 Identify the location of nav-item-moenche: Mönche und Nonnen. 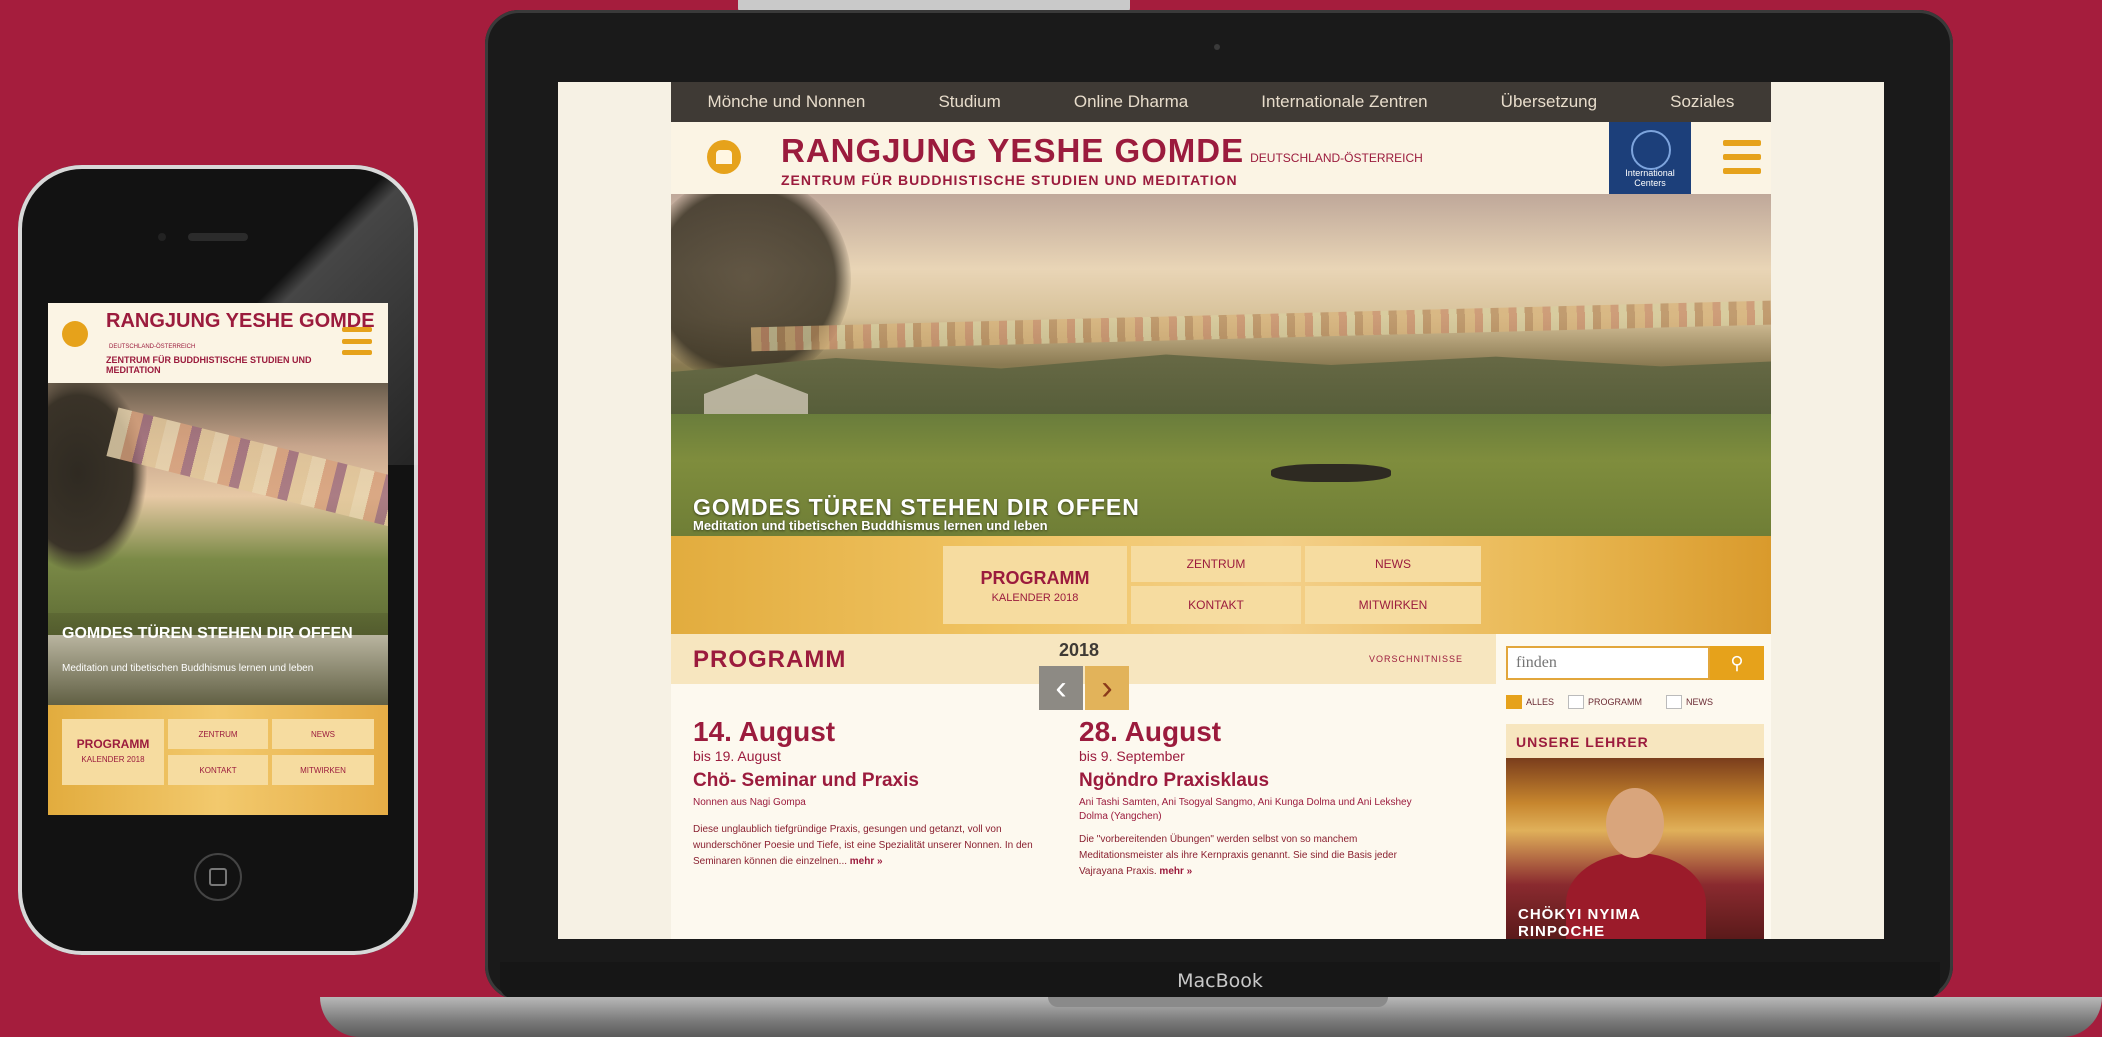
(787, 102).